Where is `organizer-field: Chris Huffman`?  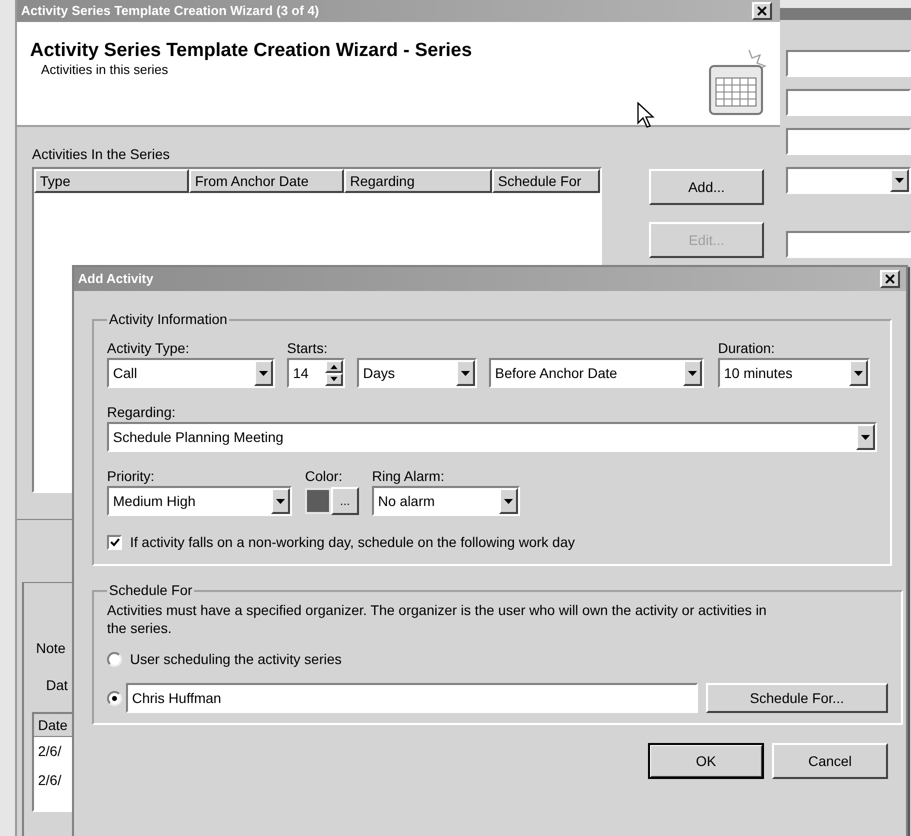 organizer-field: Chris Huffman is located at coordinates (412, 698).